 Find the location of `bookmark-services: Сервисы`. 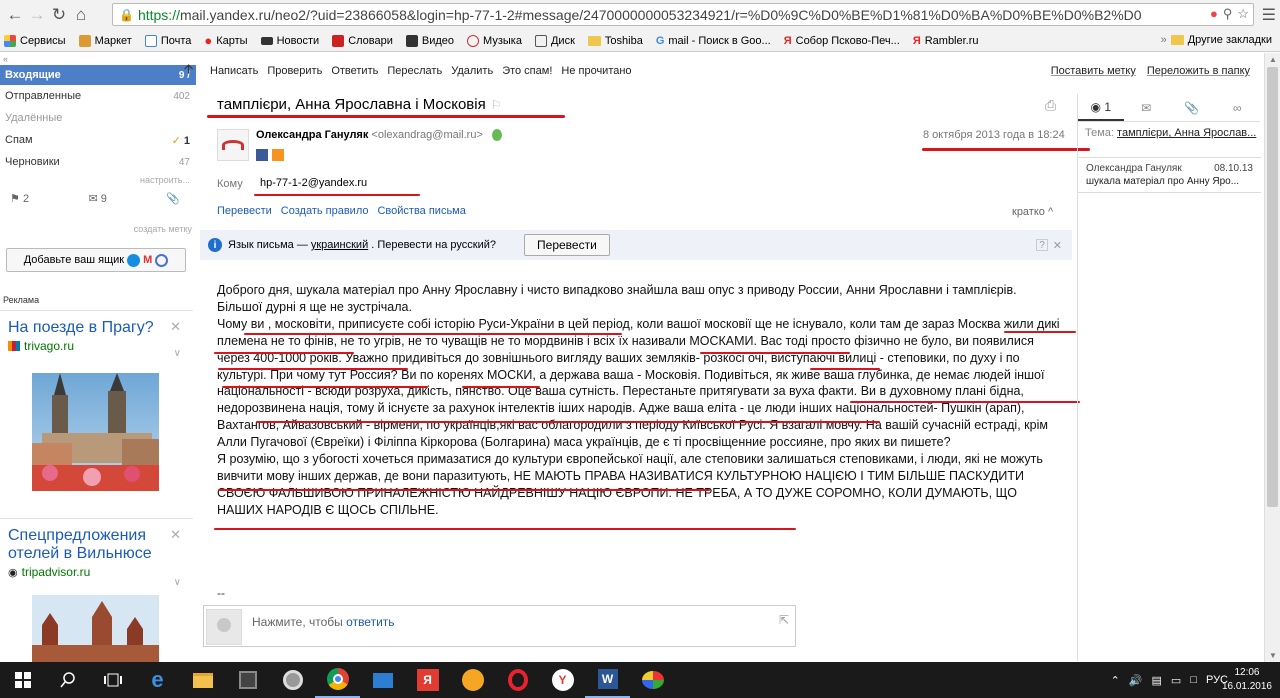

bookmark-services: Сервисы is located at coordinates (35, 40).